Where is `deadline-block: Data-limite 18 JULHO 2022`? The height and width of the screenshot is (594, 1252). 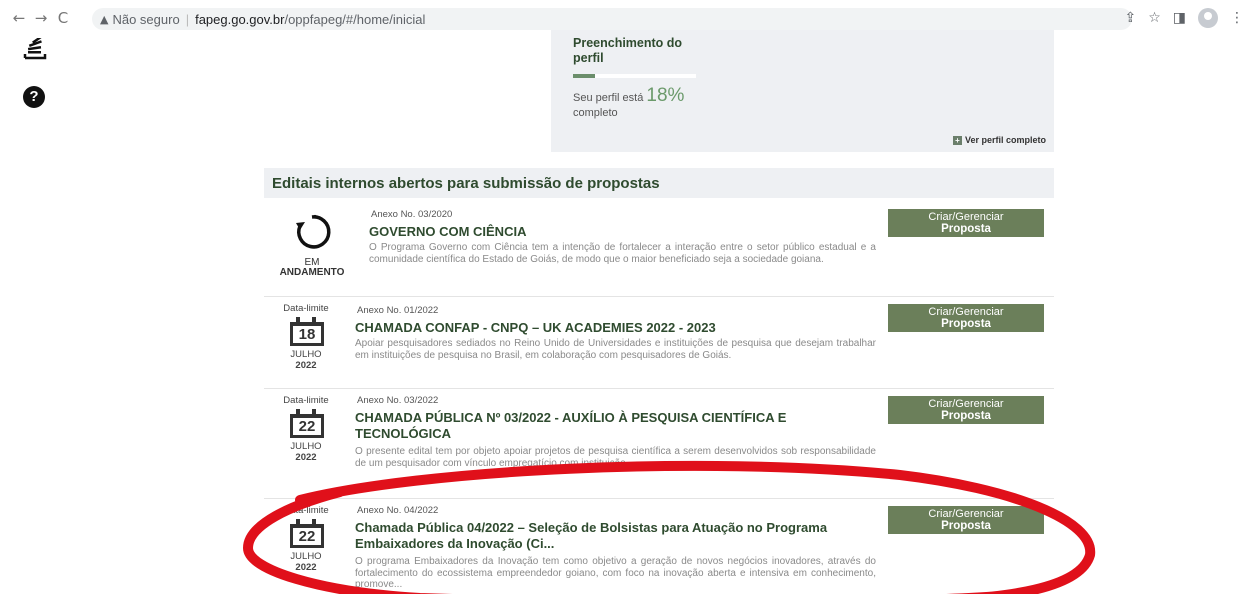
deadline-block: Data-limite 18 JULHO 2022 is located at coordinates (306, 337).